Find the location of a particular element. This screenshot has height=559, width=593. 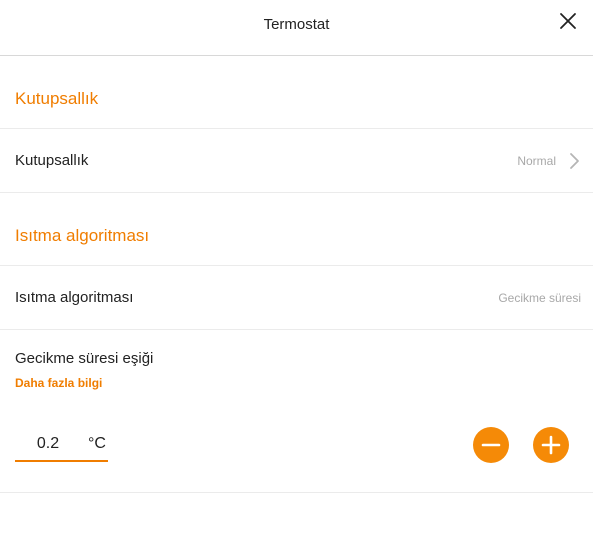

close-icon is located at coordinates (568, 21).